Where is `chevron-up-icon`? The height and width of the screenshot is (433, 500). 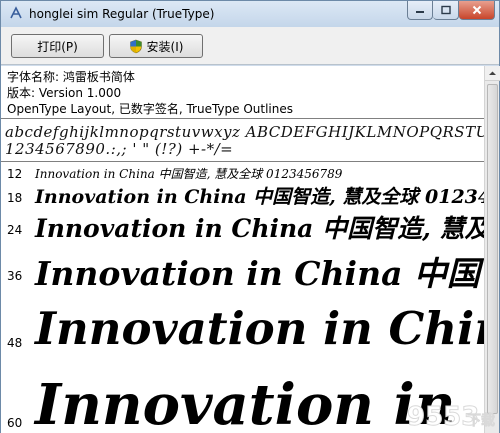 chevron-up-icon is located at coordinates (492, 73).